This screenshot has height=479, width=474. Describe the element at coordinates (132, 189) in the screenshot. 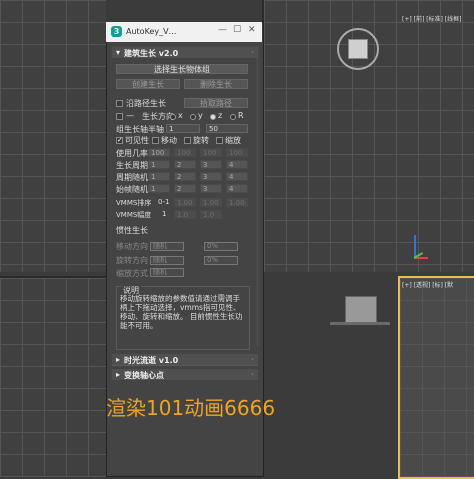

I see `start-random-label: 始帧随机` at that location.